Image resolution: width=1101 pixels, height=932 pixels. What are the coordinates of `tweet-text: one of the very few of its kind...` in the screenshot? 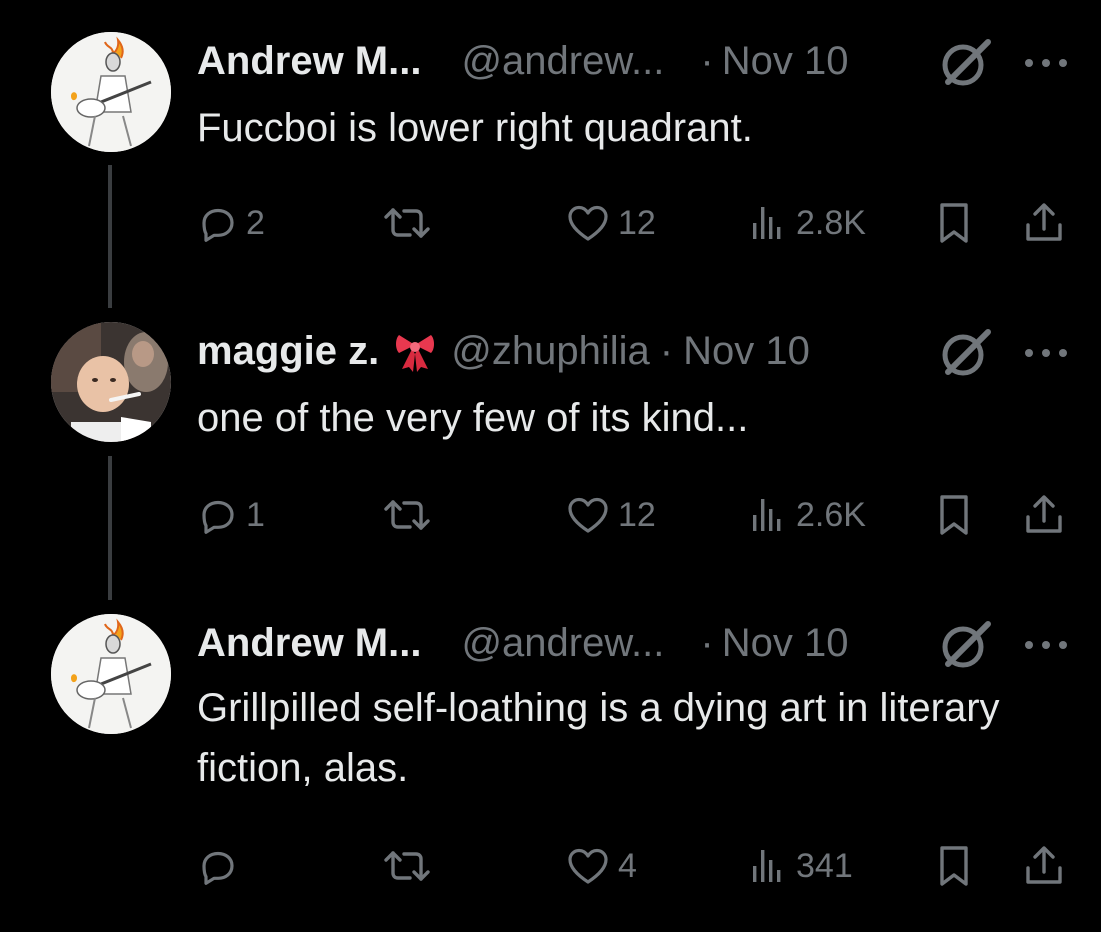 It's located at (473, 418).